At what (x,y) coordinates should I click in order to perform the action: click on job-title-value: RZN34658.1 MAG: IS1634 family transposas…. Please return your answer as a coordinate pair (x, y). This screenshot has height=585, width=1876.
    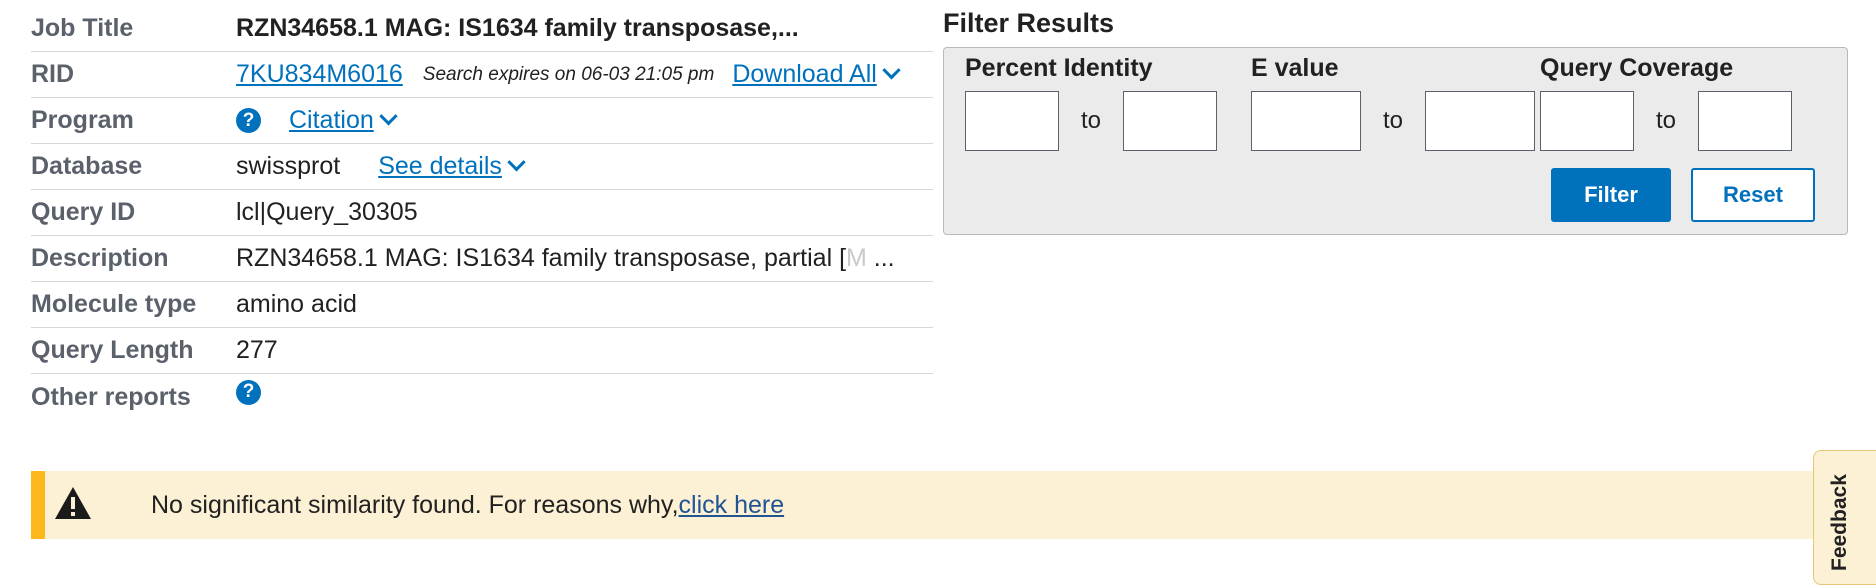
    Looking at the image, I should click on (517, 28).